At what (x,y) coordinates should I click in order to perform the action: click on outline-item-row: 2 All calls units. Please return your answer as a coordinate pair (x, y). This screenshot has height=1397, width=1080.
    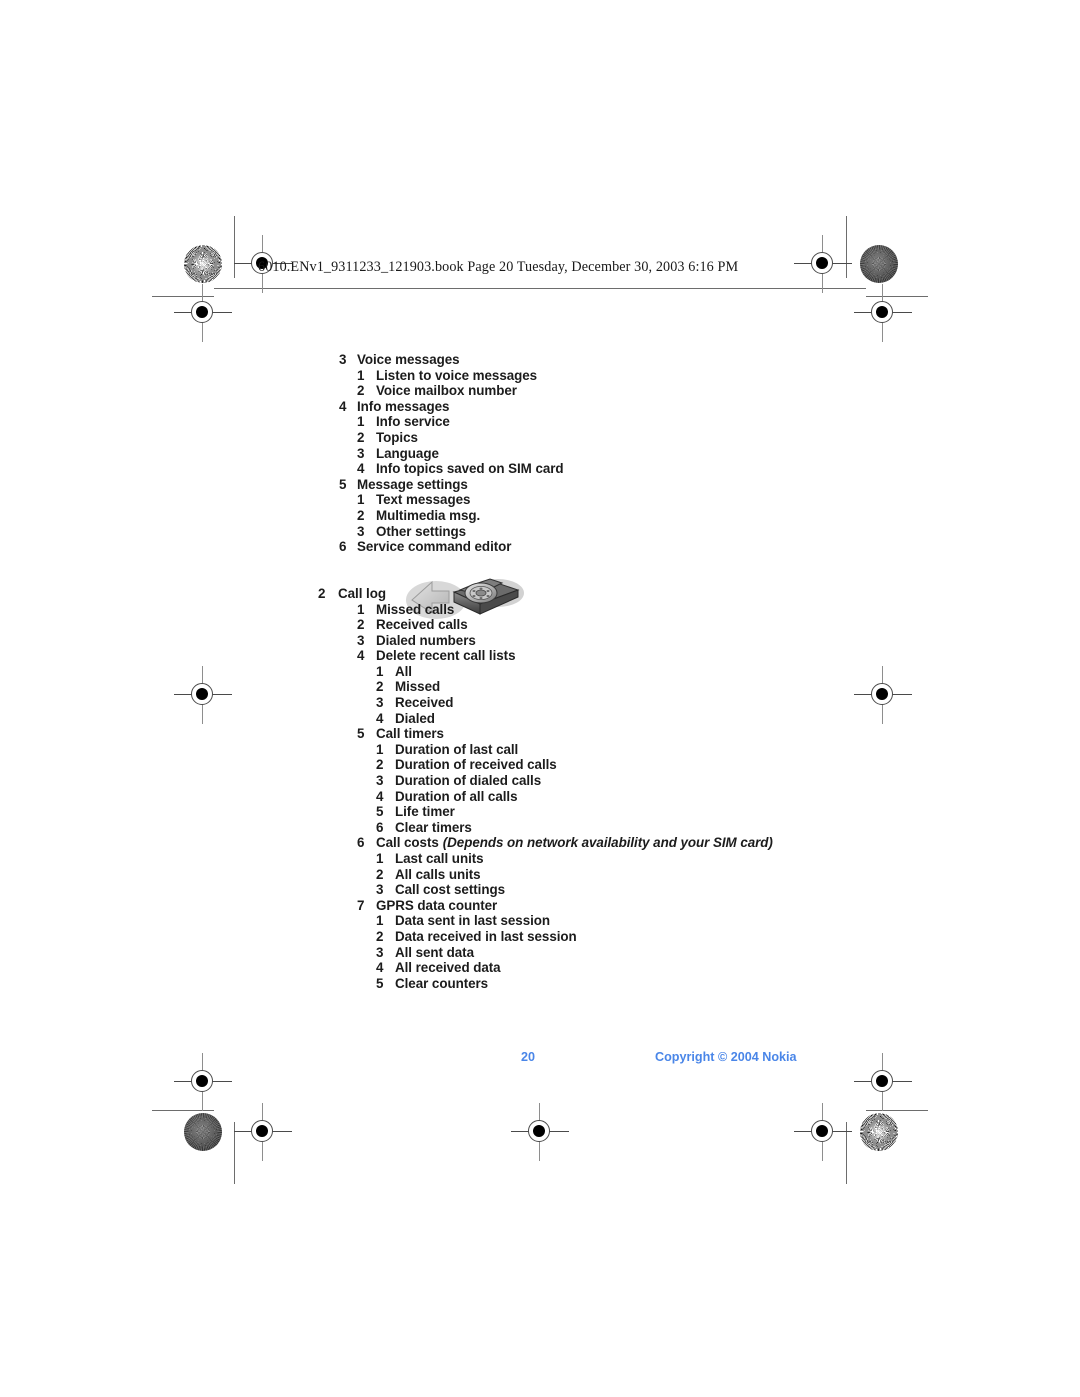
    Looking at the image, I should click on (528, 875).